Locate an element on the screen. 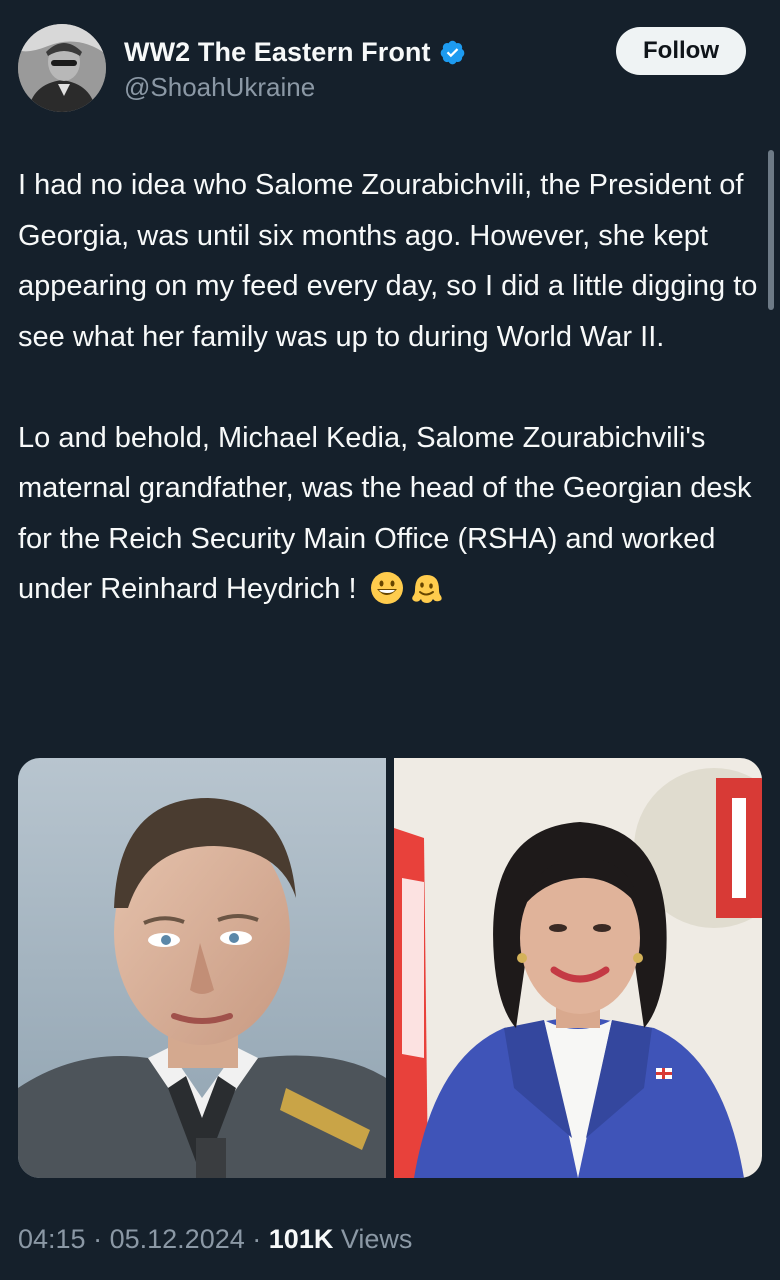  tweet-time: 04:15 is located at coordinates (52, 1239).